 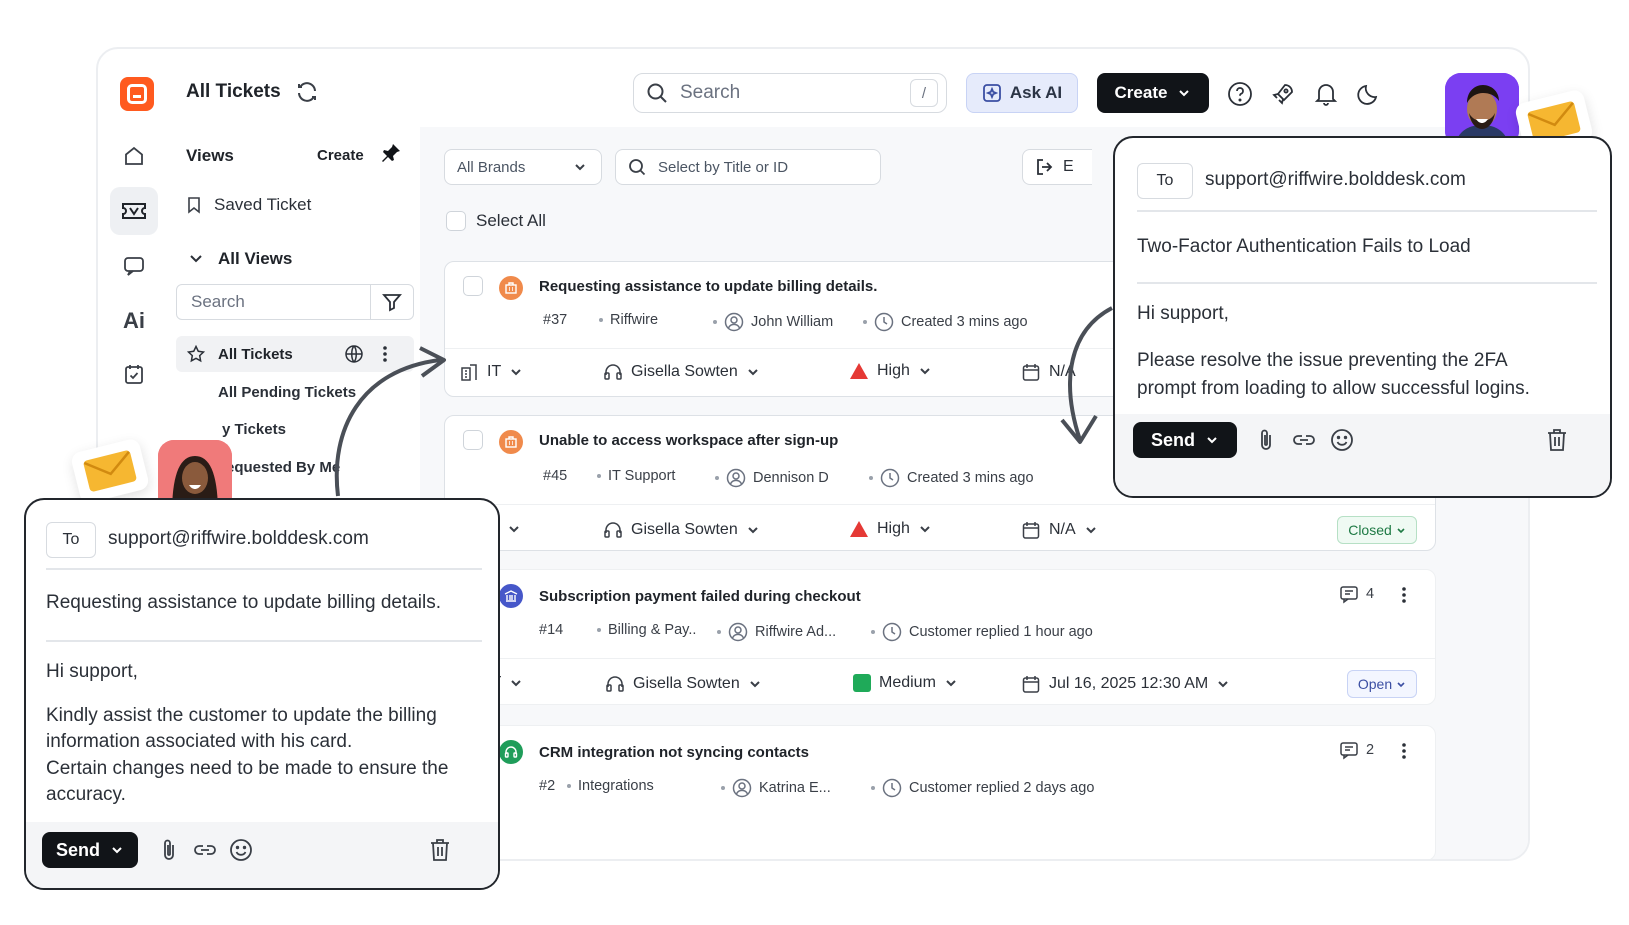 What do you see at coordinates (1377, 530) in the screenshot?
I see `status-badge: Closed` at bounding box center [1377, 530].